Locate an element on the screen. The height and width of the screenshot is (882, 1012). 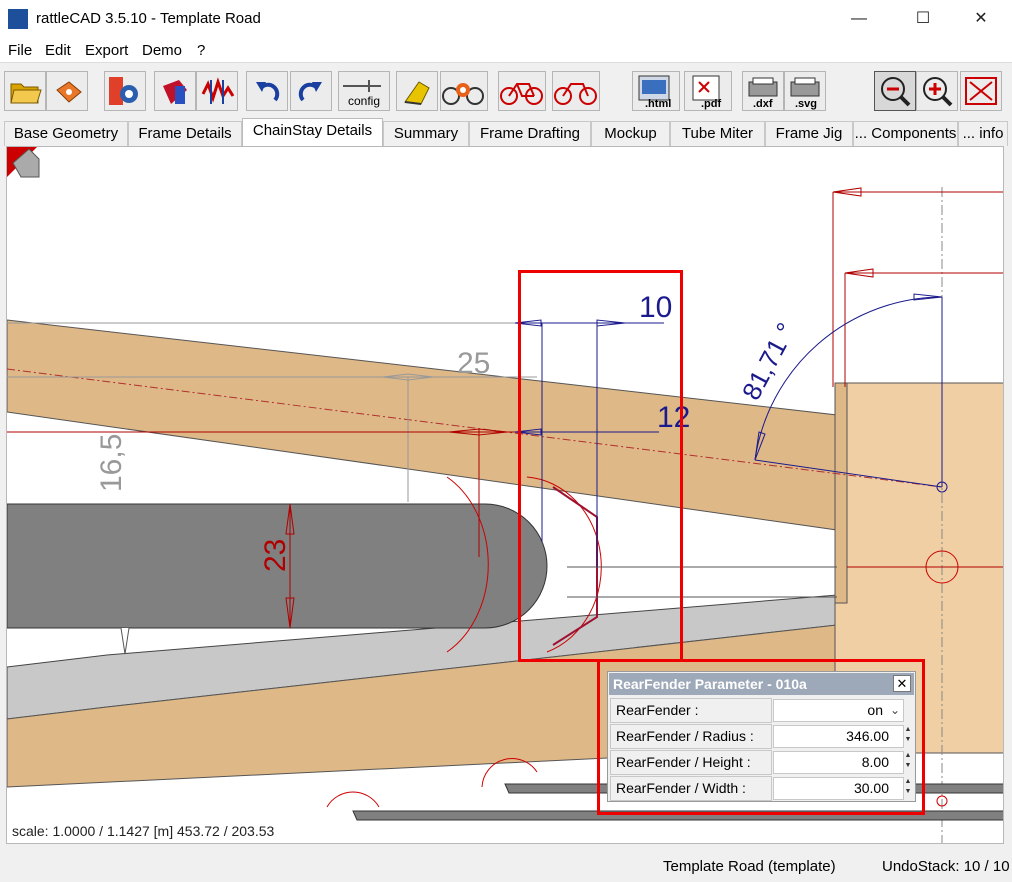
menu-file: File is located at coordinates (20, 50).